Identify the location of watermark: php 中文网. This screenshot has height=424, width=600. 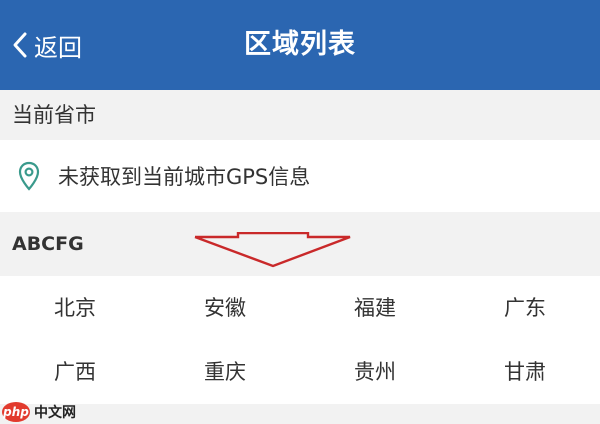
(39, 412).